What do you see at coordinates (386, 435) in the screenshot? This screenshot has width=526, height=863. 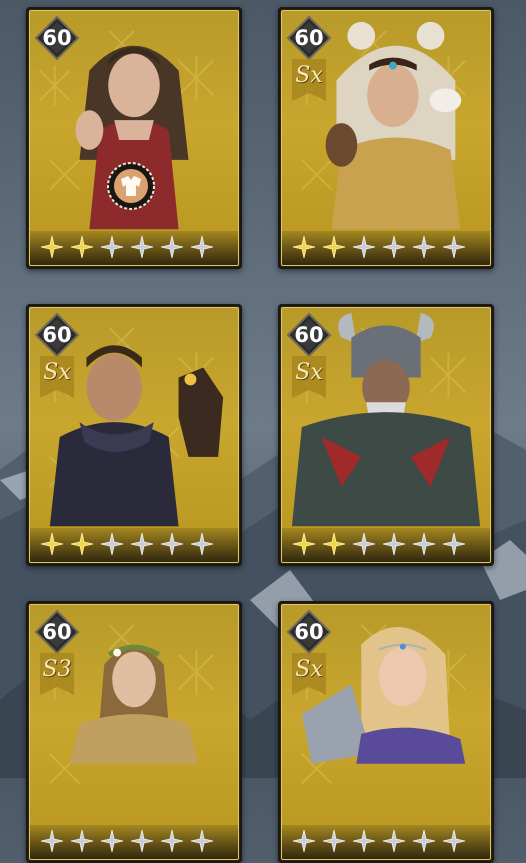 I see `hero-card-4: 60 Sx` at bounding box center [386, 435].